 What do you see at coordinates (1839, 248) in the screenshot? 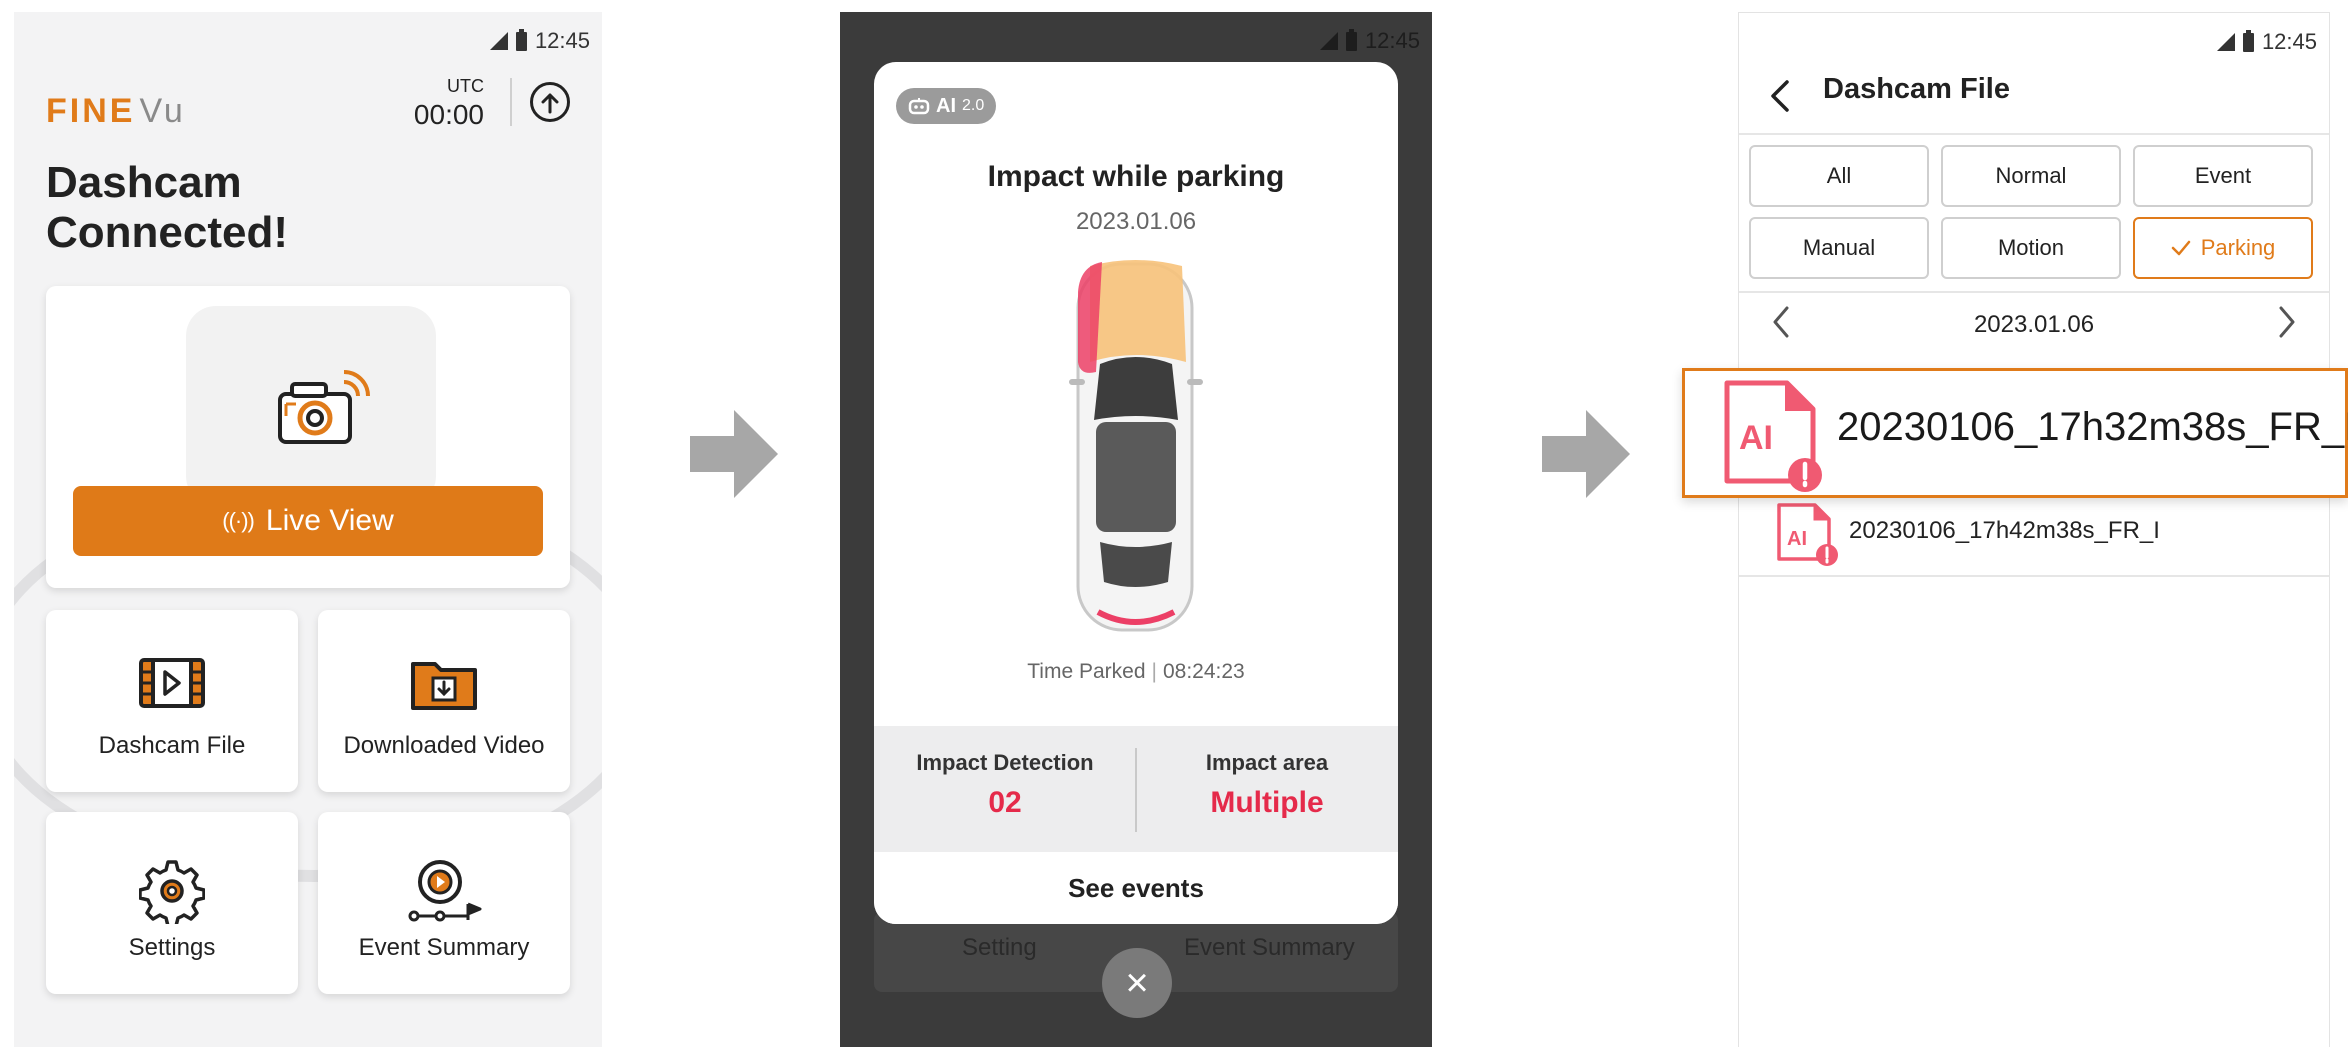
I see `filter-manual: Manual` at bounding box center [1839, 248].